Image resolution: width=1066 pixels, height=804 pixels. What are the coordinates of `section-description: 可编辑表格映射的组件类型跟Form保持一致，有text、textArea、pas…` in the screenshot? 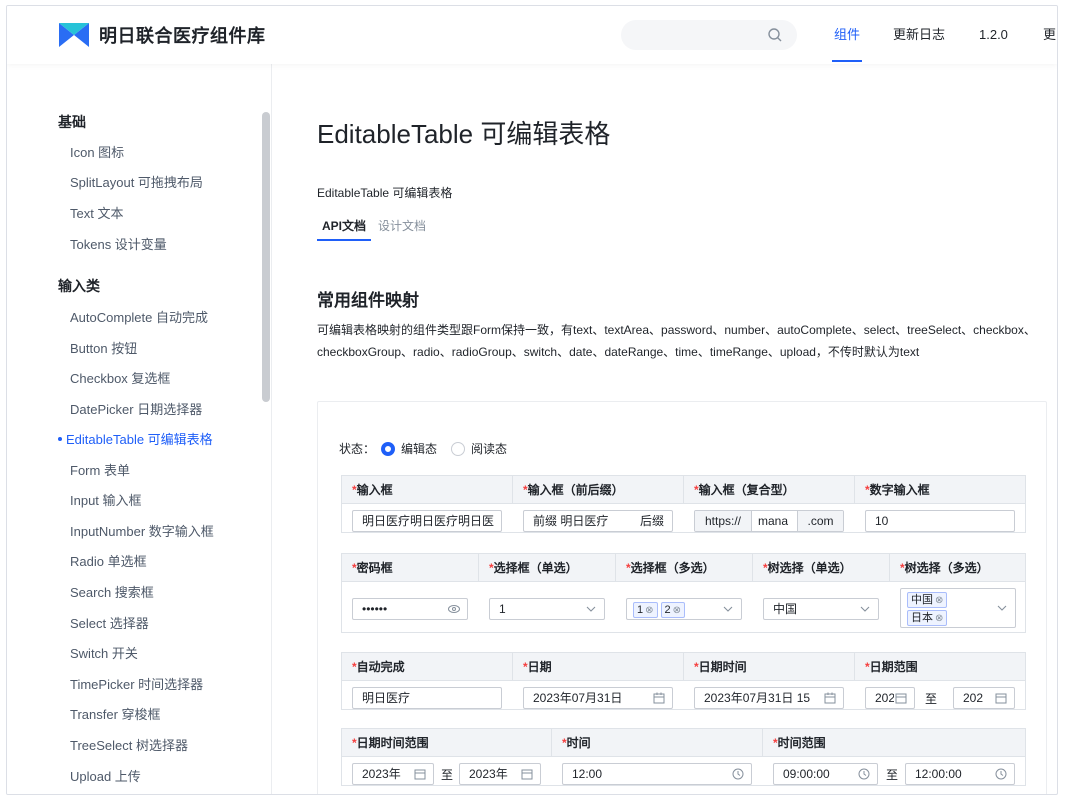 It's located at (676, 341).